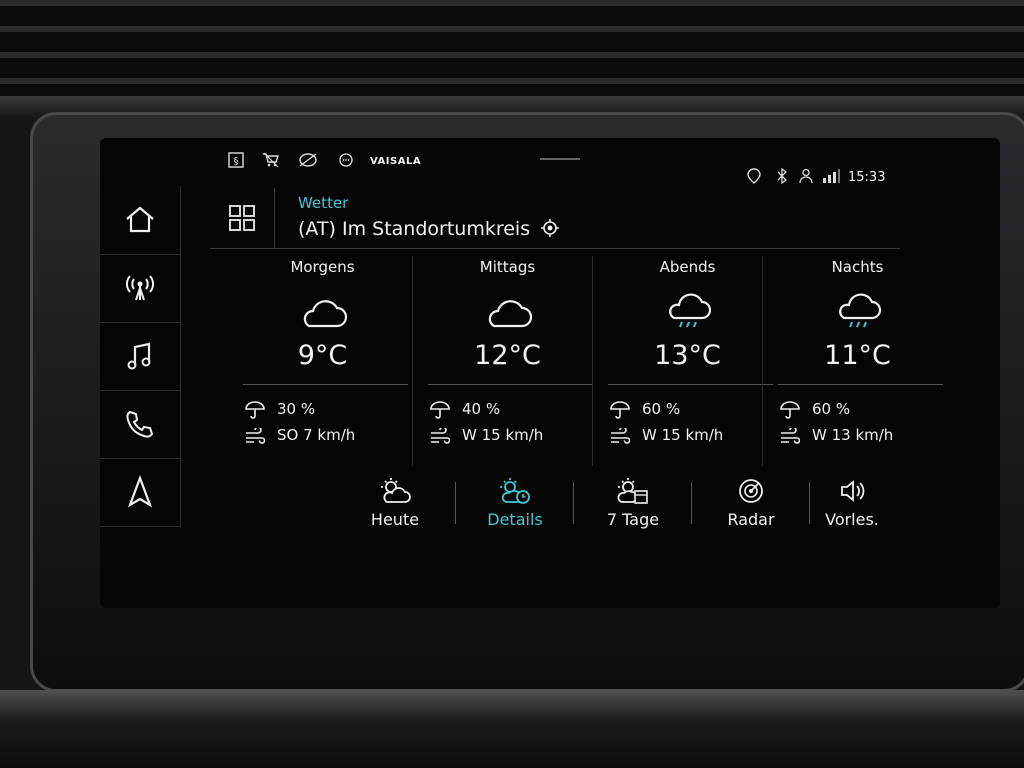 This screenshot has height=768, width=1024. What do you see at coordinates (853, 491) in the screenshot?
I see `speaker-icon` at bounding box center [853, 491].